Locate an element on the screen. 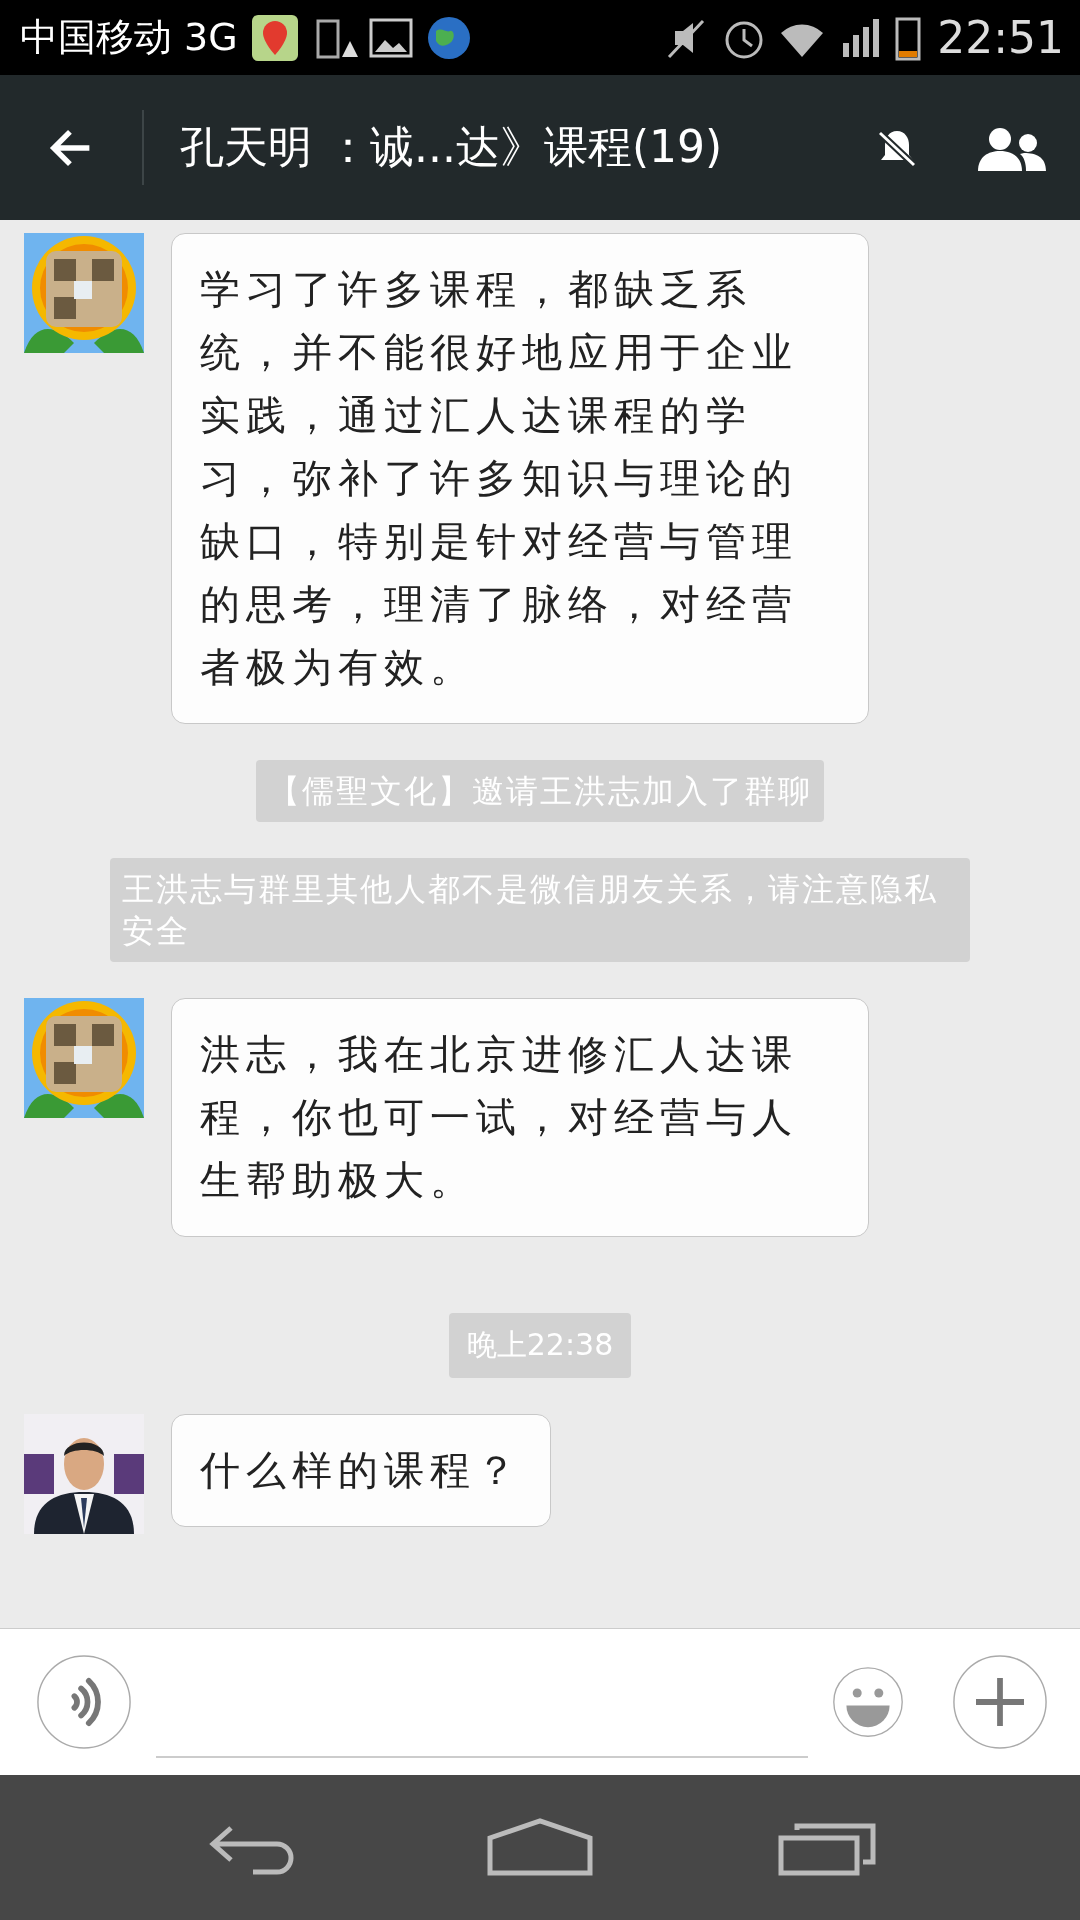 Image resolution: width=1080 pixels, height=1920 pixels. message-bubble: 洪志，我在北京进修汇人达课程，你也可一试，对经营与人生帮助极大。 is located at coordinates (520, 1117).